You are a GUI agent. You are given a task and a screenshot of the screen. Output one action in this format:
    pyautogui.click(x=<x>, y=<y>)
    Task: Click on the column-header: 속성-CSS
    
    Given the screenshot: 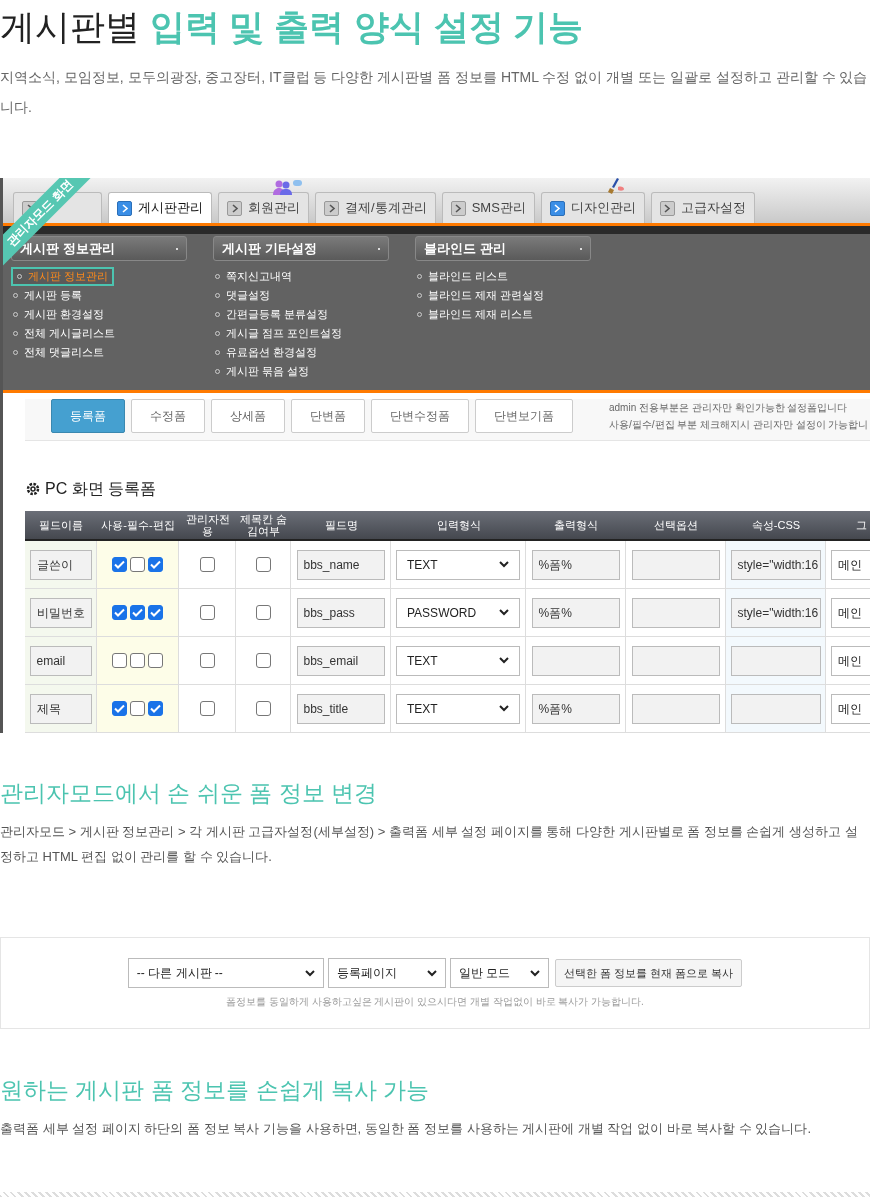 What is the action you would take?
    pyautogui.click(x=776, y=525)
    